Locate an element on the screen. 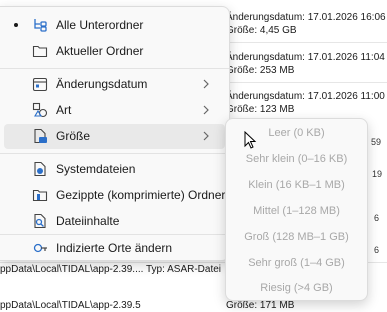 This screenshot has width=387, height=312. menu-item-label: Systemdateien is located at coordinates (96, 169).